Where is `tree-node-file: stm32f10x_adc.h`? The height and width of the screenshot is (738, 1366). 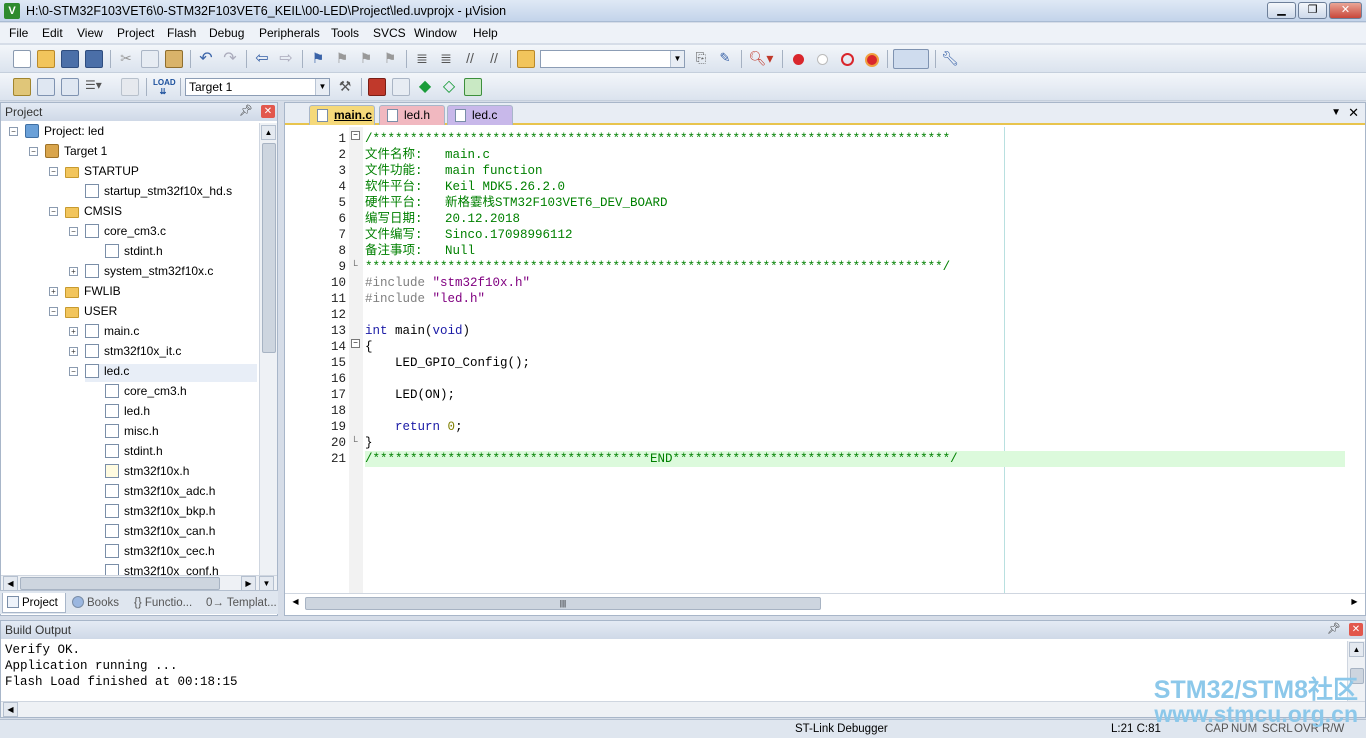
tree-node-file: stm32f10x_adc.h is located at coordinates (160, 493).